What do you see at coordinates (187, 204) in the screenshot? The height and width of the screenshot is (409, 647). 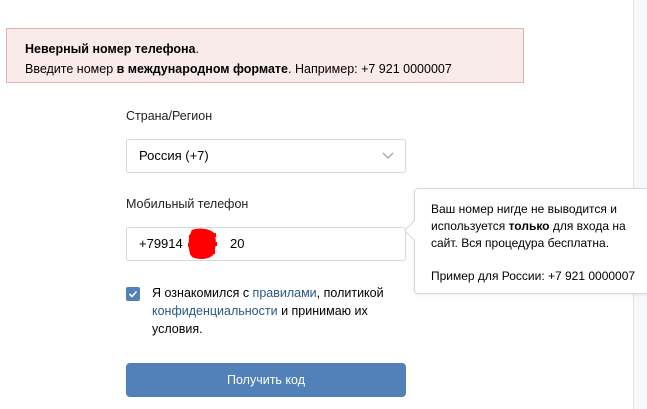 I see `phone-label: Мобильный телефон` at bounding box center [187, 204].